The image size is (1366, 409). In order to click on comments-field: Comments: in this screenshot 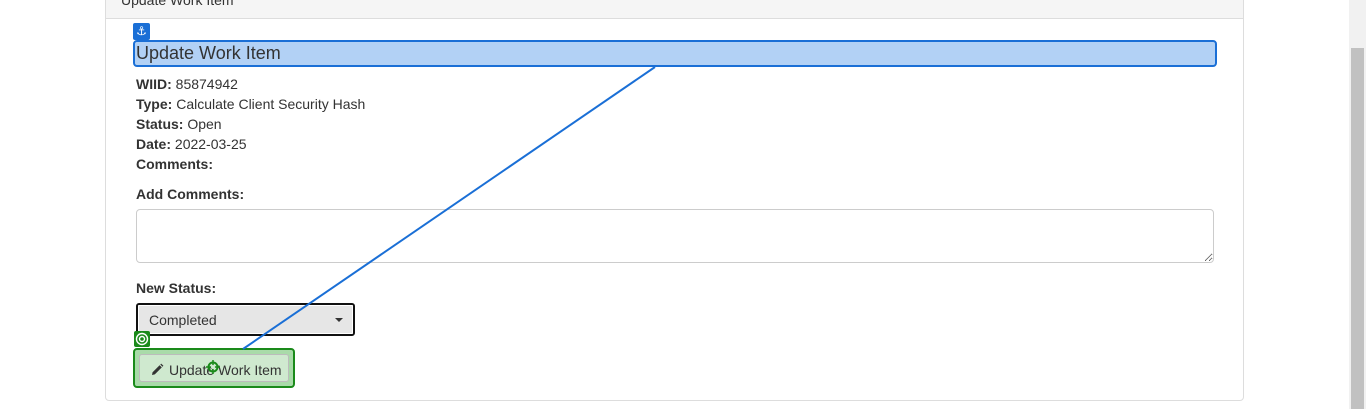, I will do `click(174, 164)`.